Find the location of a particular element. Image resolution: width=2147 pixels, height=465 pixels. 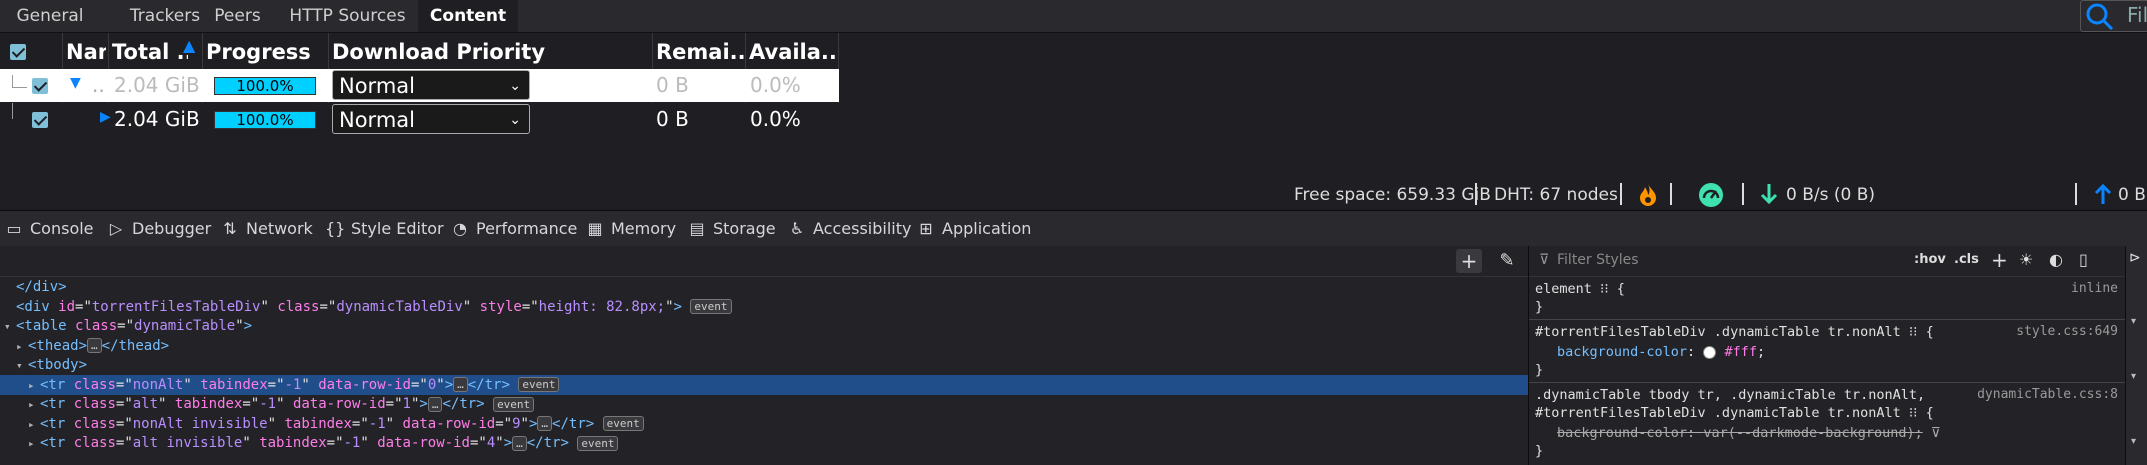

color-swatch is located at coordinates (1710, 352).